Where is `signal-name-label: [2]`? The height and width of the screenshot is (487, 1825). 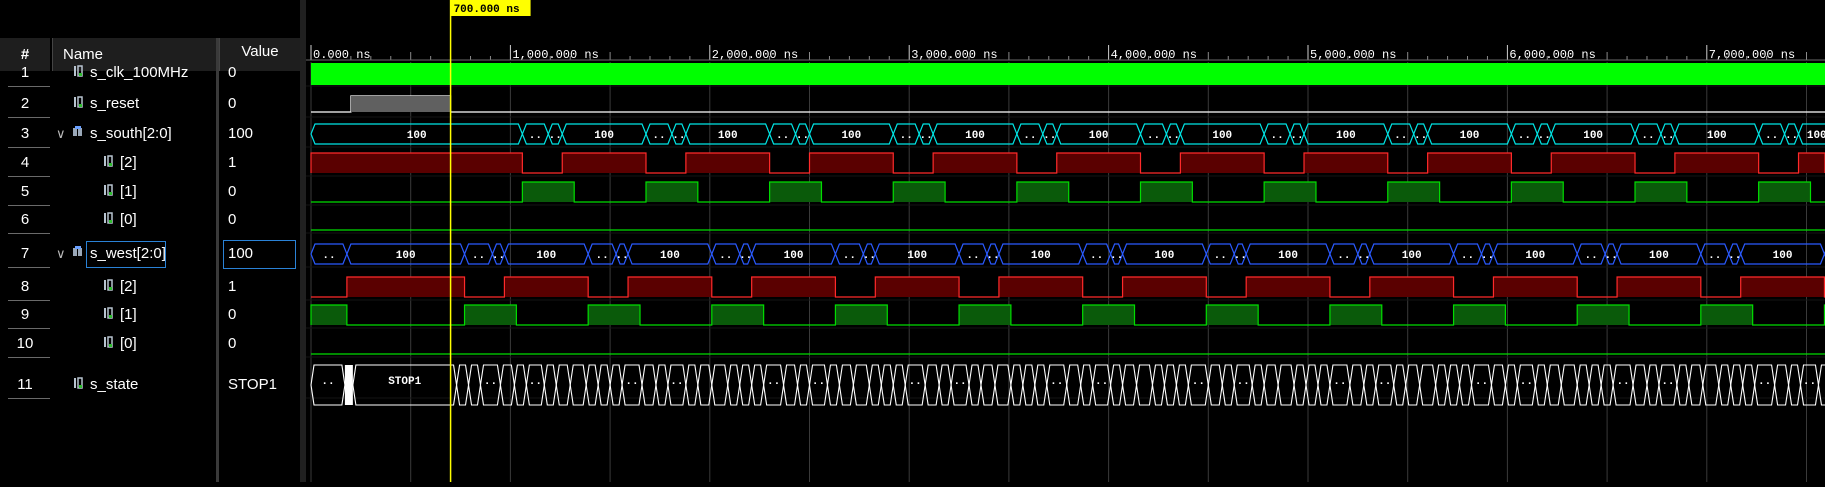 signal-name-label: [2] is located at coordinates (128, 162).